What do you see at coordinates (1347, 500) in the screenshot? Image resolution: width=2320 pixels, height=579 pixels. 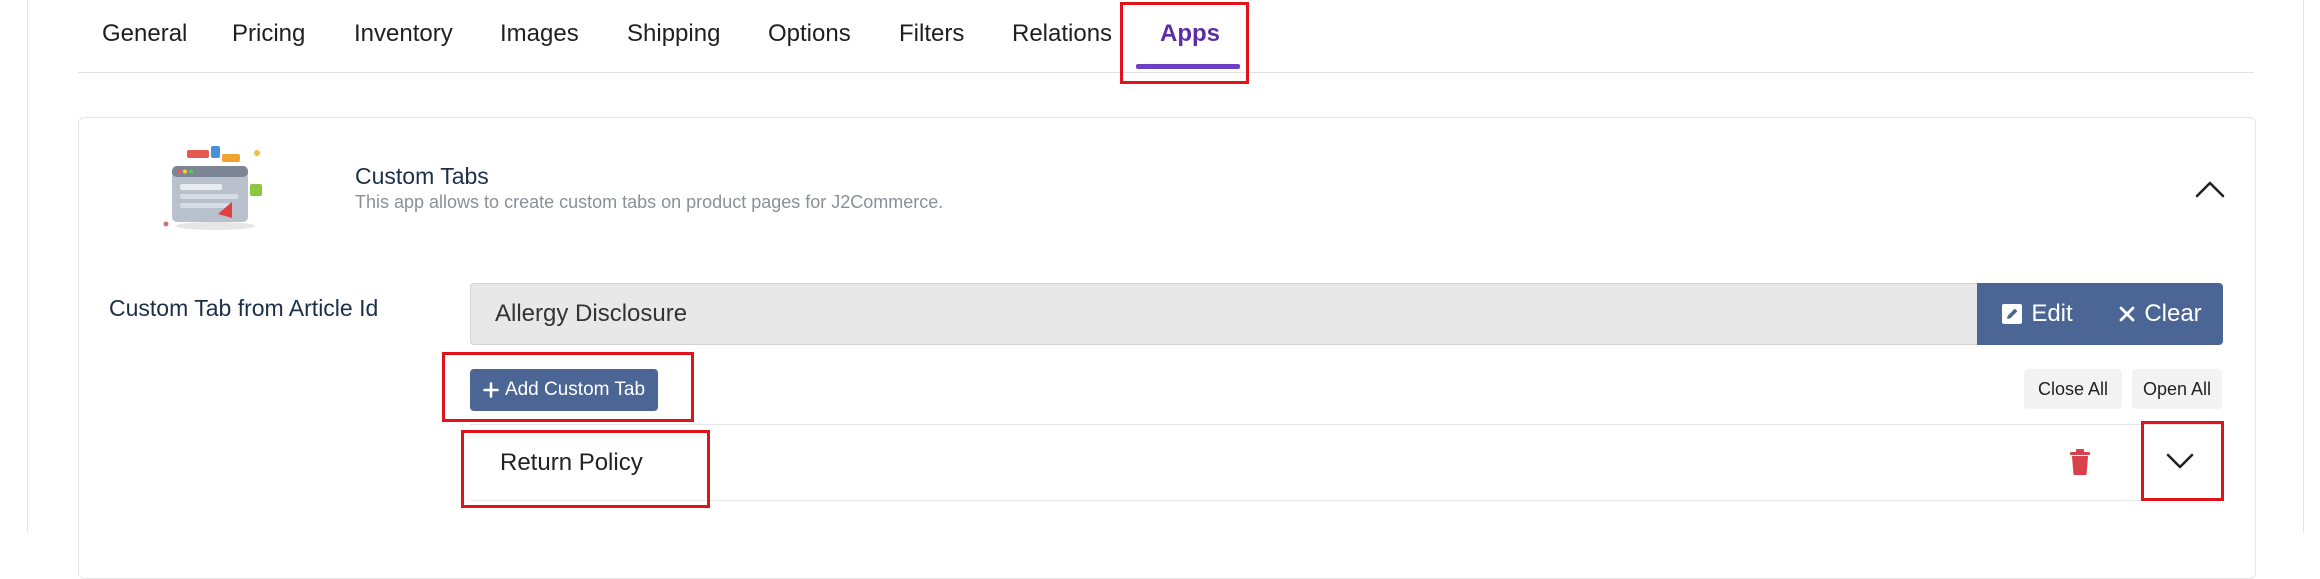 I see `row-divider-bottom` at bounding box center [1347, 500].